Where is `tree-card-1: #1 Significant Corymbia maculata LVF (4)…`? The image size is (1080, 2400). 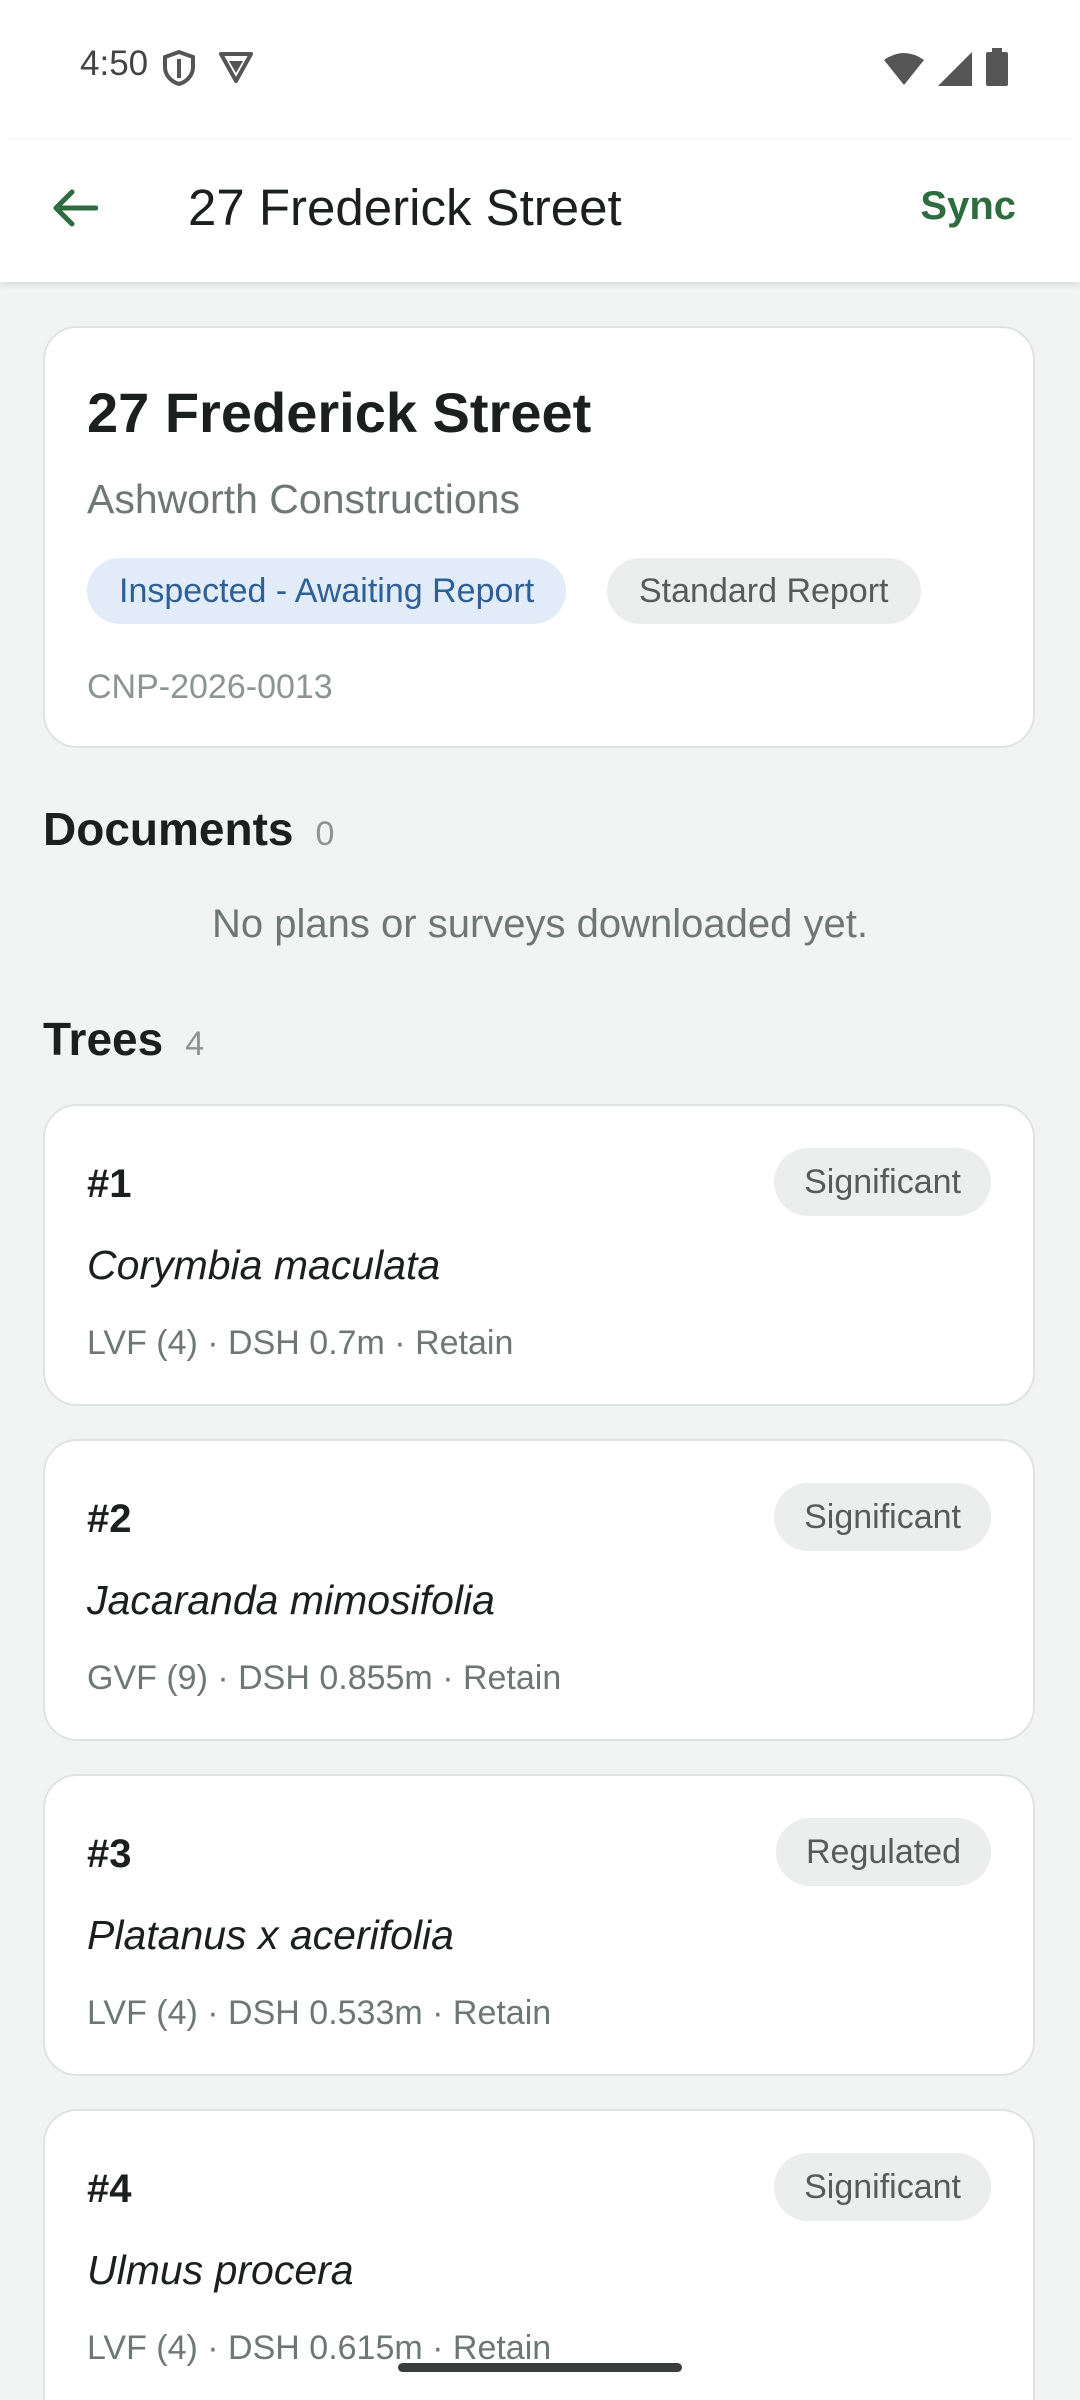
tree-card-1: #1 Significant Corymbia maculata LVF (4)… is located at coordinates (539, 1255).